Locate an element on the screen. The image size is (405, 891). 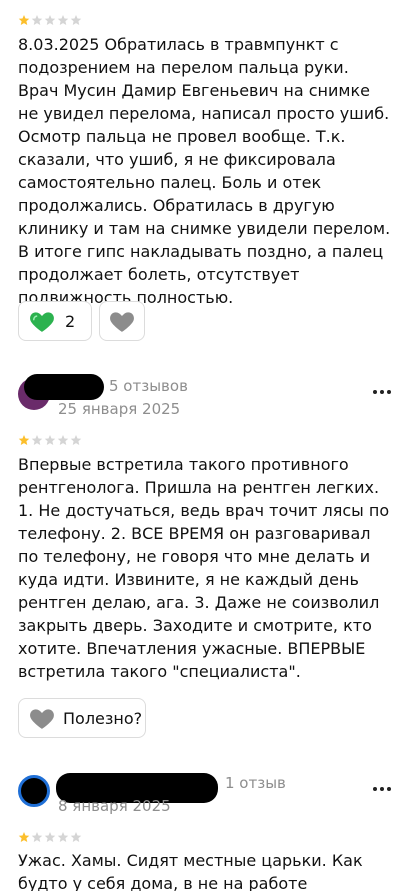
like-button: 2 is located at coordinates (55, 321).